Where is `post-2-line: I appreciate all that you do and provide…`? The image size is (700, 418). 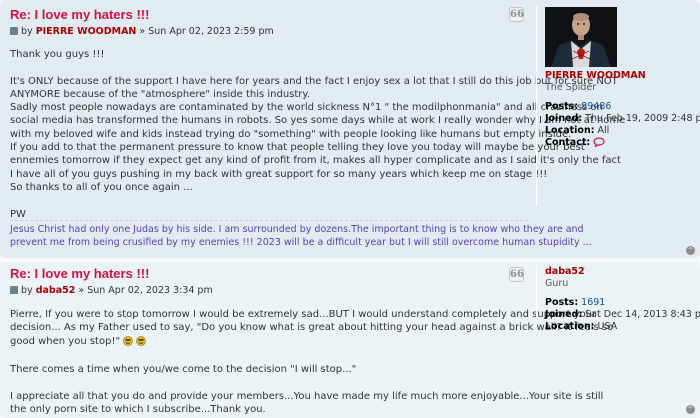 post-2-line: I appreciate all that you do and provide… is located at coordinates (307, 396).